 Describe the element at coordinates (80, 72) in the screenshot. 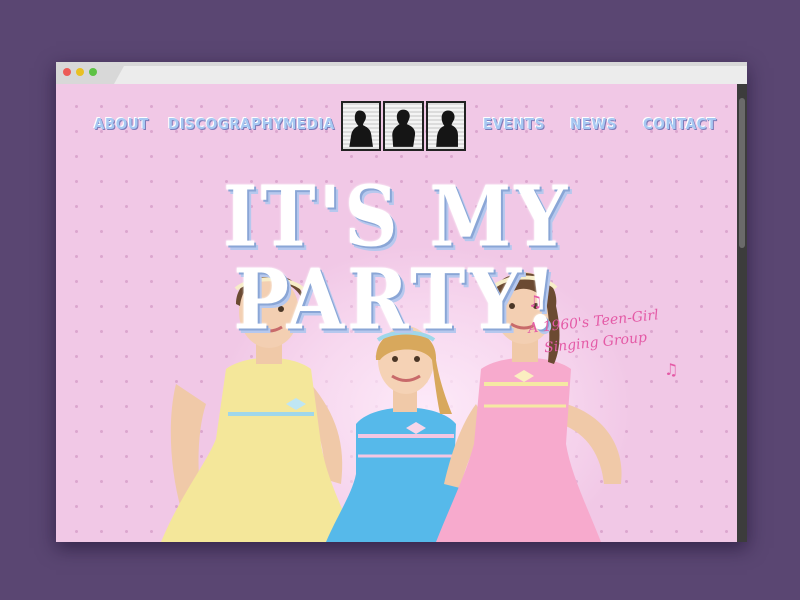

I see `minimize-window-button` at that location.